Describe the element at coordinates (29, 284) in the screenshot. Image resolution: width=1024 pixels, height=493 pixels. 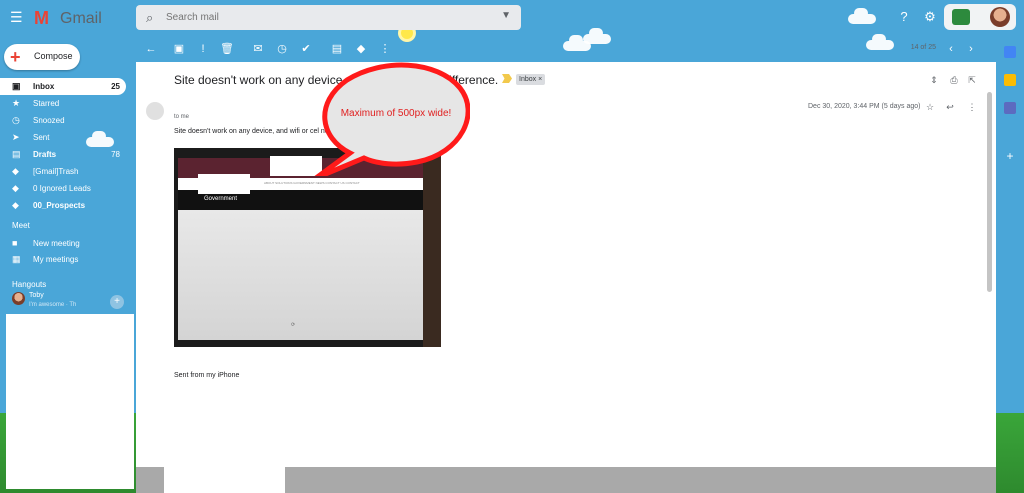
I see `hangouts-heading: Hangouts` at that location.